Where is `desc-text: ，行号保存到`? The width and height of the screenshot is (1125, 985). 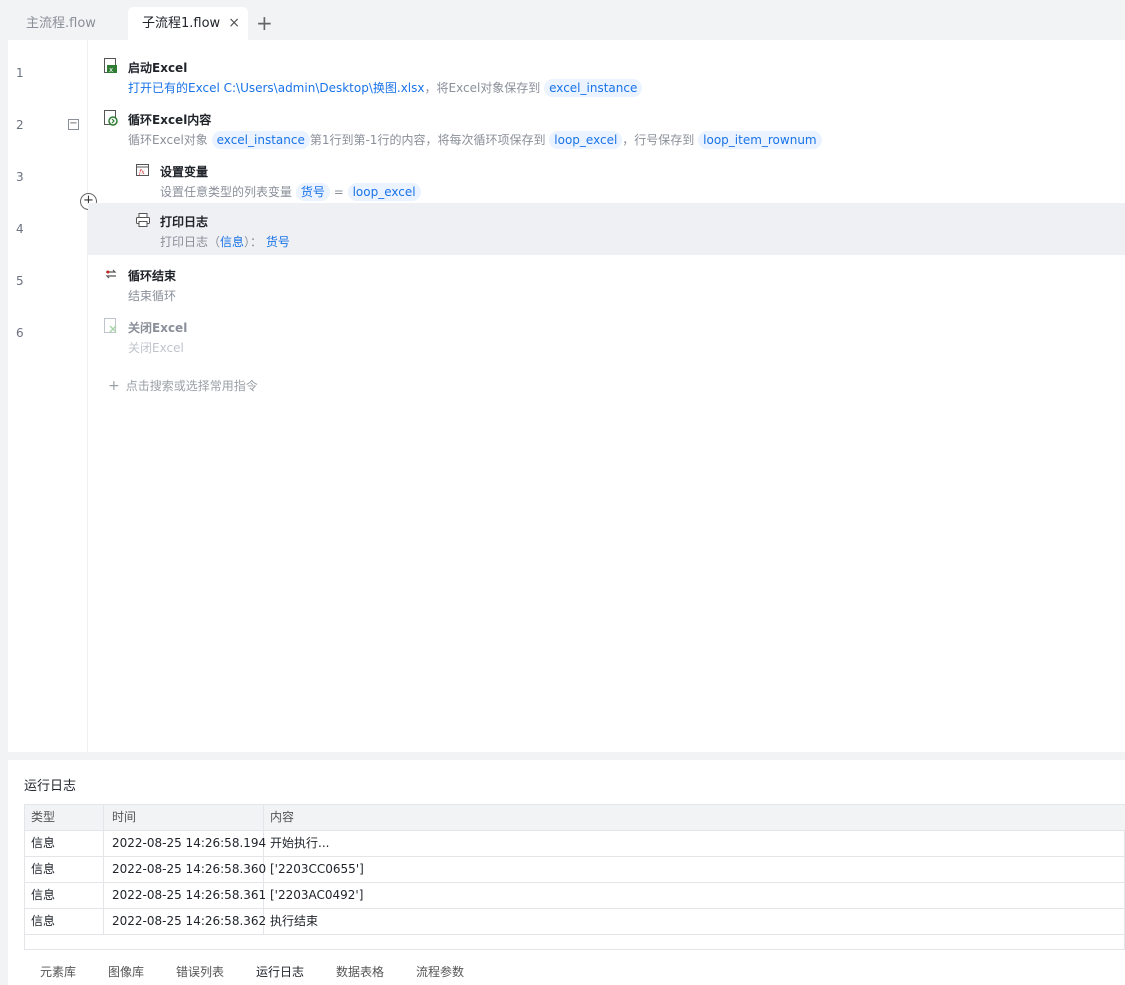
desc-text: ，行号保存到 is located at coordinates (658, 140).